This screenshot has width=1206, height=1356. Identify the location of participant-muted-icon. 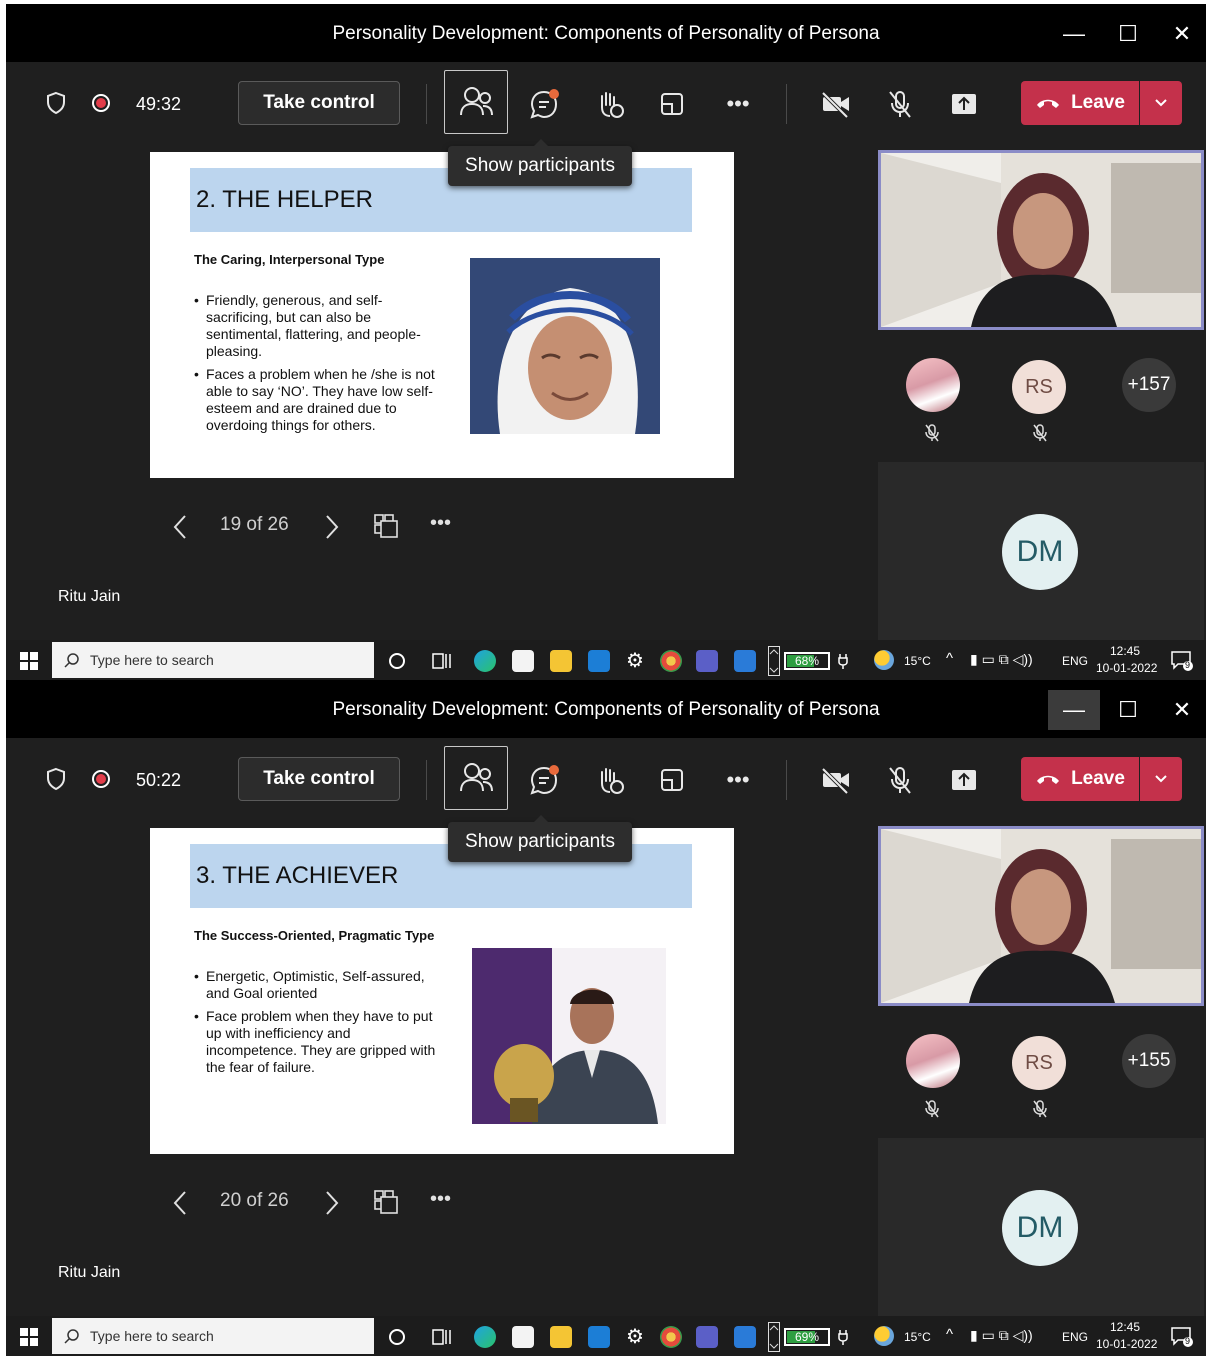
(1040, 1109).